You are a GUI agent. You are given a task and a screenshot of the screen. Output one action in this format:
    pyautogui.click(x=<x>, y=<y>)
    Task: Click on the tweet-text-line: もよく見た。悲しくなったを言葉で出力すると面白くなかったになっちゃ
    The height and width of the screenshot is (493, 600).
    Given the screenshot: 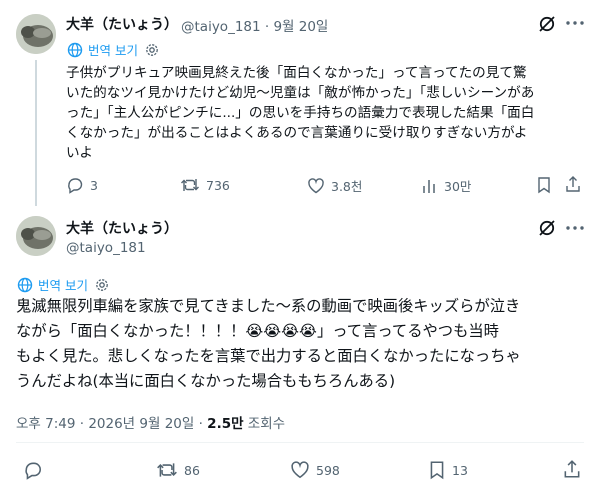 What is the action you would take?
    pyautogui.click(x=268, y=356)
    